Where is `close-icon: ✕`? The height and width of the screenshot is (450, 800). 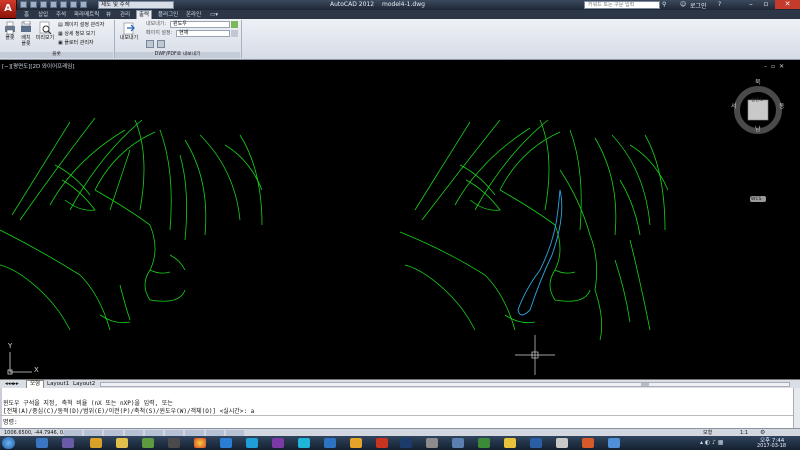
close-icon: ✕ is located at coordinates (787, 4).